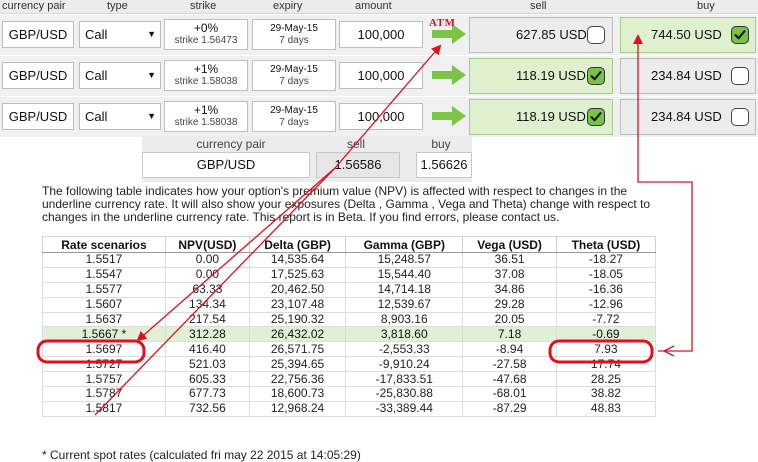  Describe the element at coordinates (441, 144) in the screenshot. I see `spot-buy-label: buy` at that location.